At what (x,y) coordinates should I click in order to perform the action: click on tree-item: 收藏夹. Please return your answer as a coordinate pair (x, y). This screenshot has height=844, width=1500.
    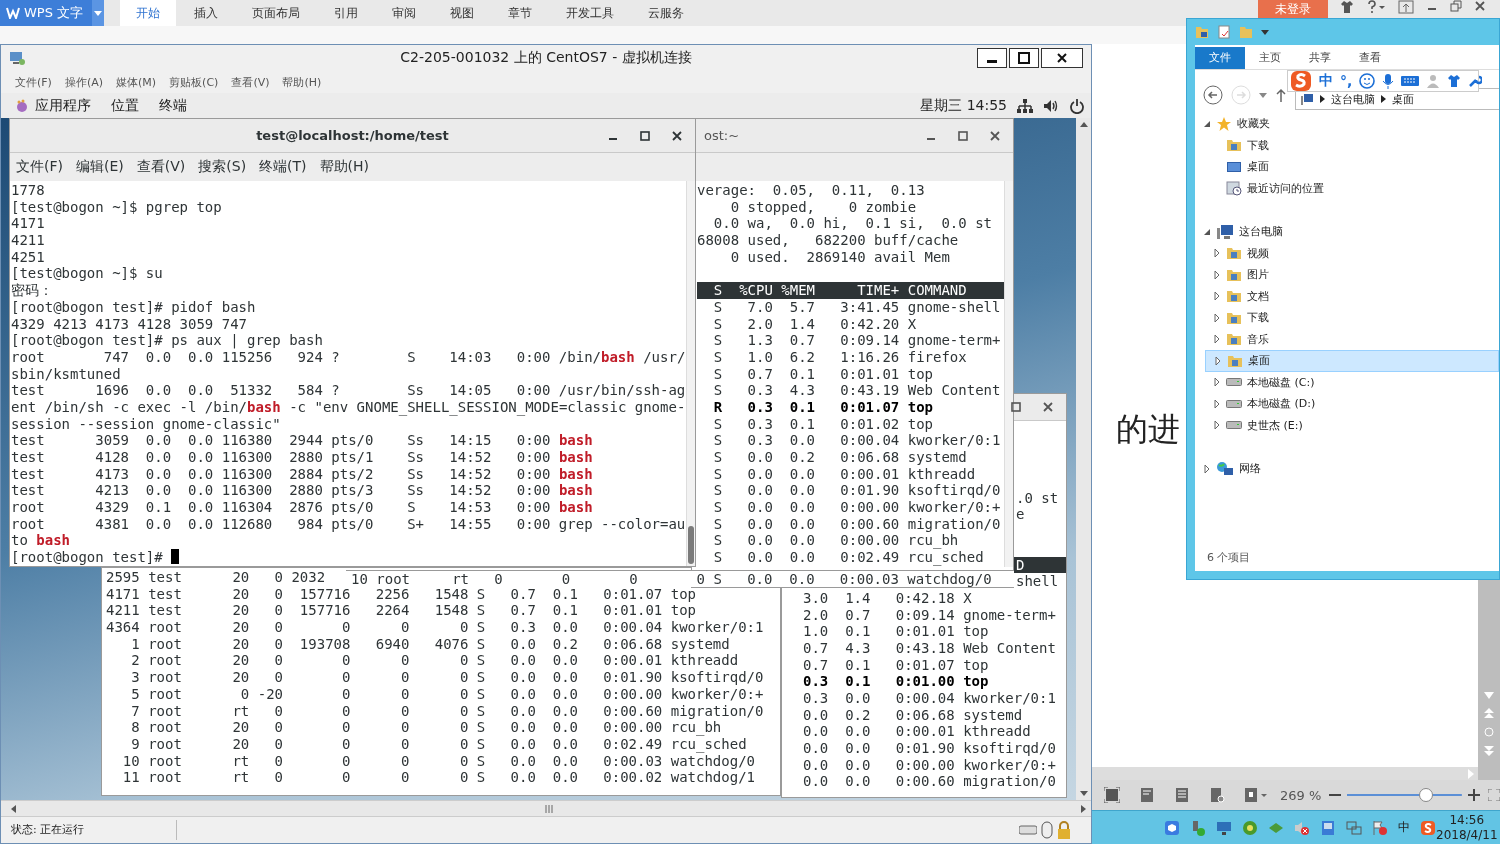
    Looking at the image, I should click on (1347, 124).